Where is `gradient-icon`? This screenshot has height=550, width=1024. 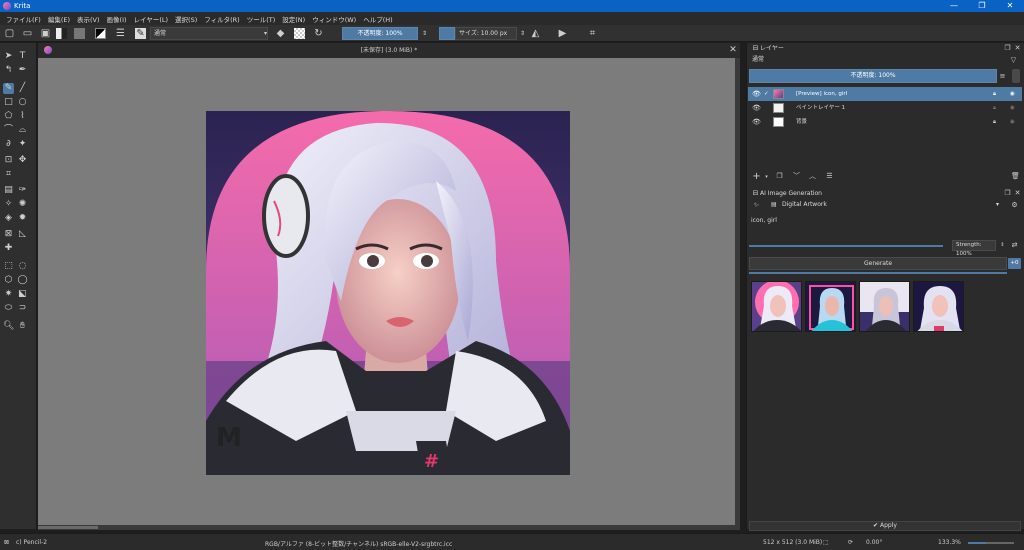
gradient-icon is located at coordinates (61, 33).